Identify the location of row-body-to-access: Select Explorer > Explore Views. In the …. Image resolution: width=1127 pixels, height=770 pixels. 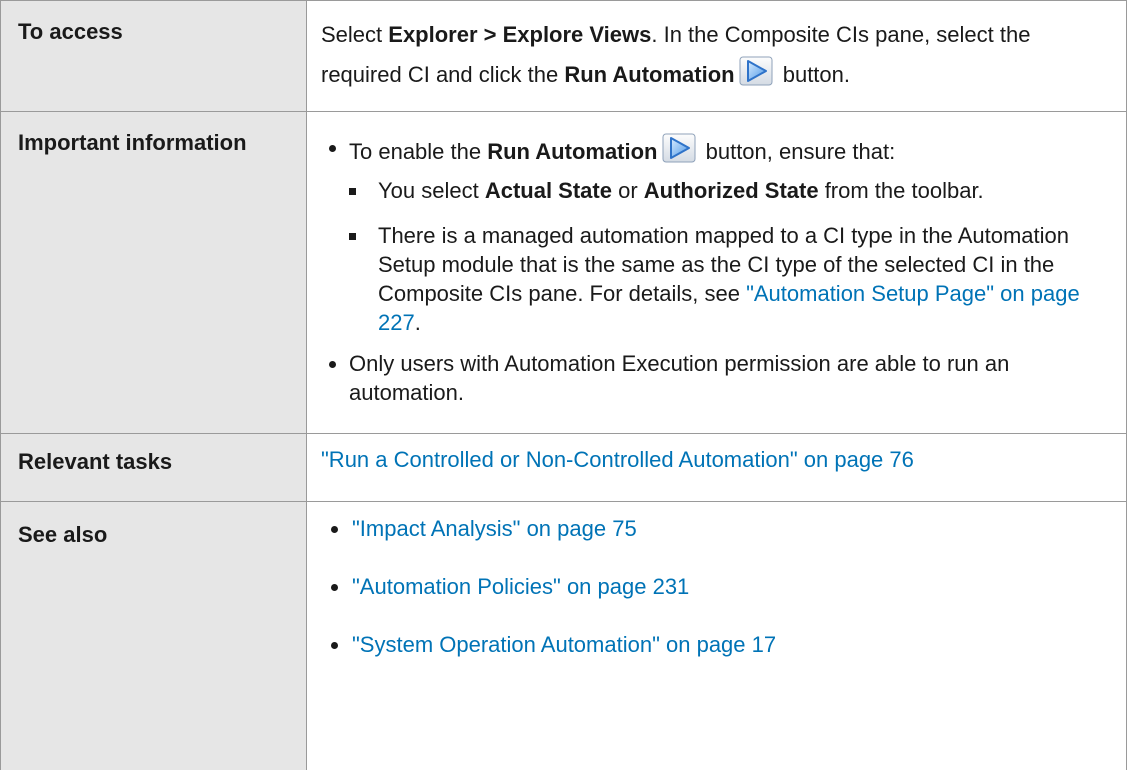
(717, 56).